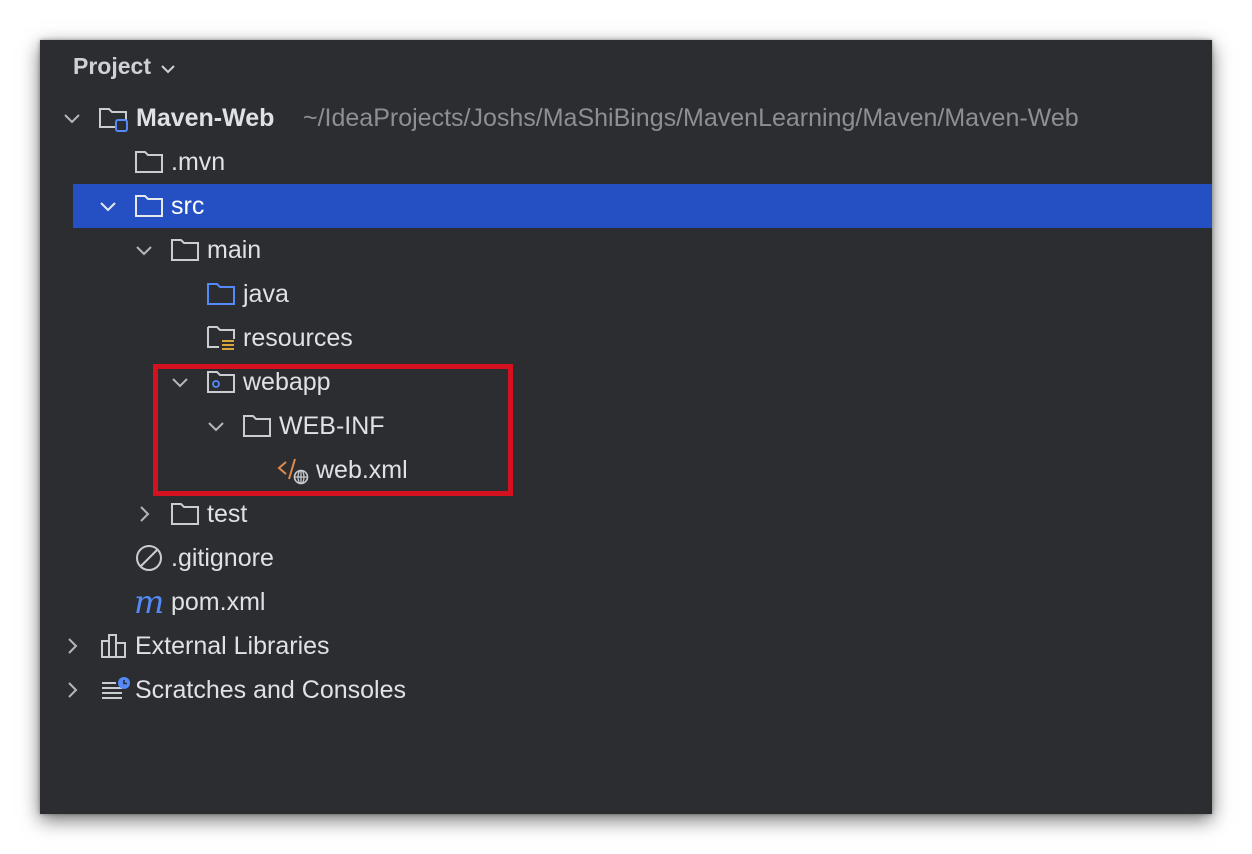 This screenshot has width=1252, height=854. What do you see at coordinates (234, 249) in the screenshot?
I see `tree-node-label: main` at bounding box center [234, 249].